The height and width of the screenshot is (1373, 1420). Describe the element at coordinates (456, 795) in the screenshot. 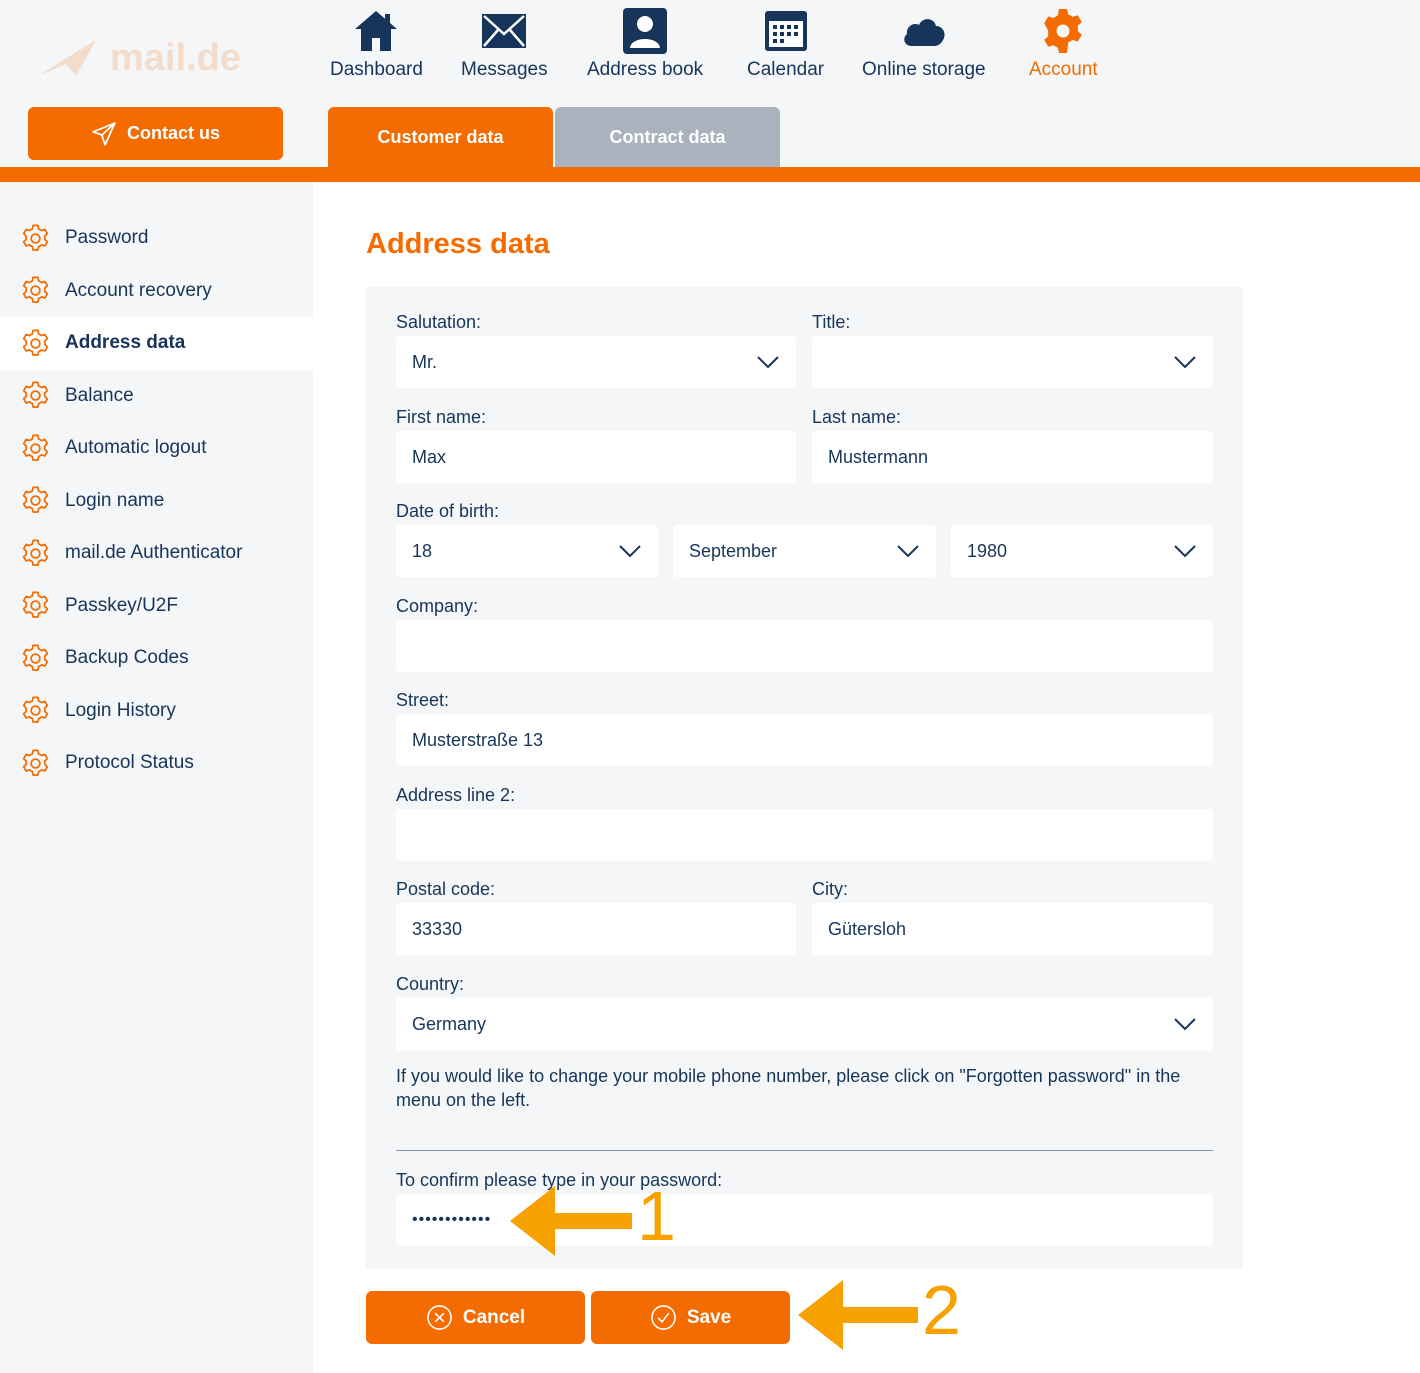

I see `address-line-2-label: Address line 2:` at that location.